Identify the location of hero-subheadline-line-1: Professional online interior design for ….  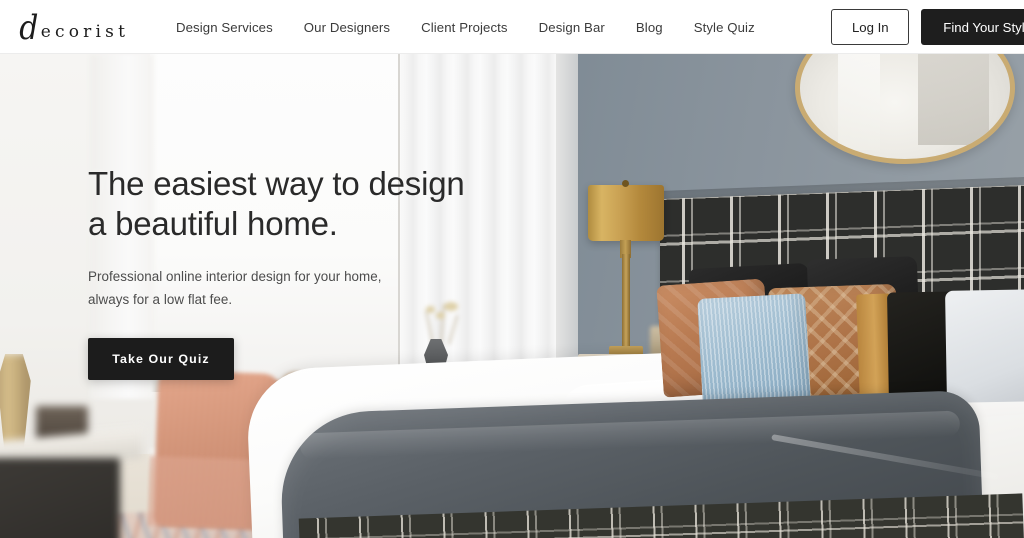
(235, 276).